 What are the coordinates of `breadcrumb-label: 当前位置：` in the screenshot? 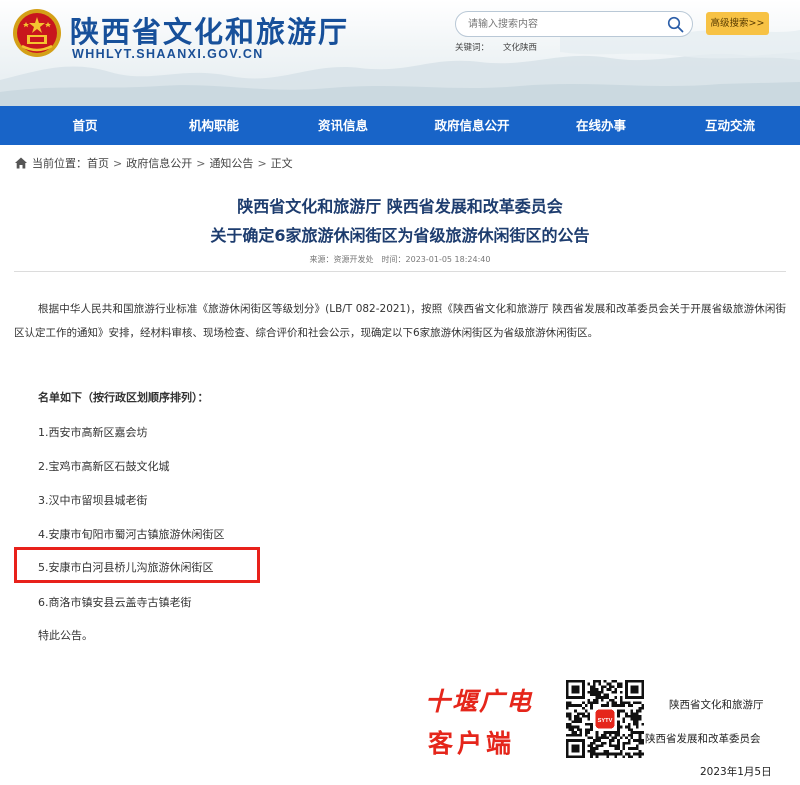 It's located at (59, 163).